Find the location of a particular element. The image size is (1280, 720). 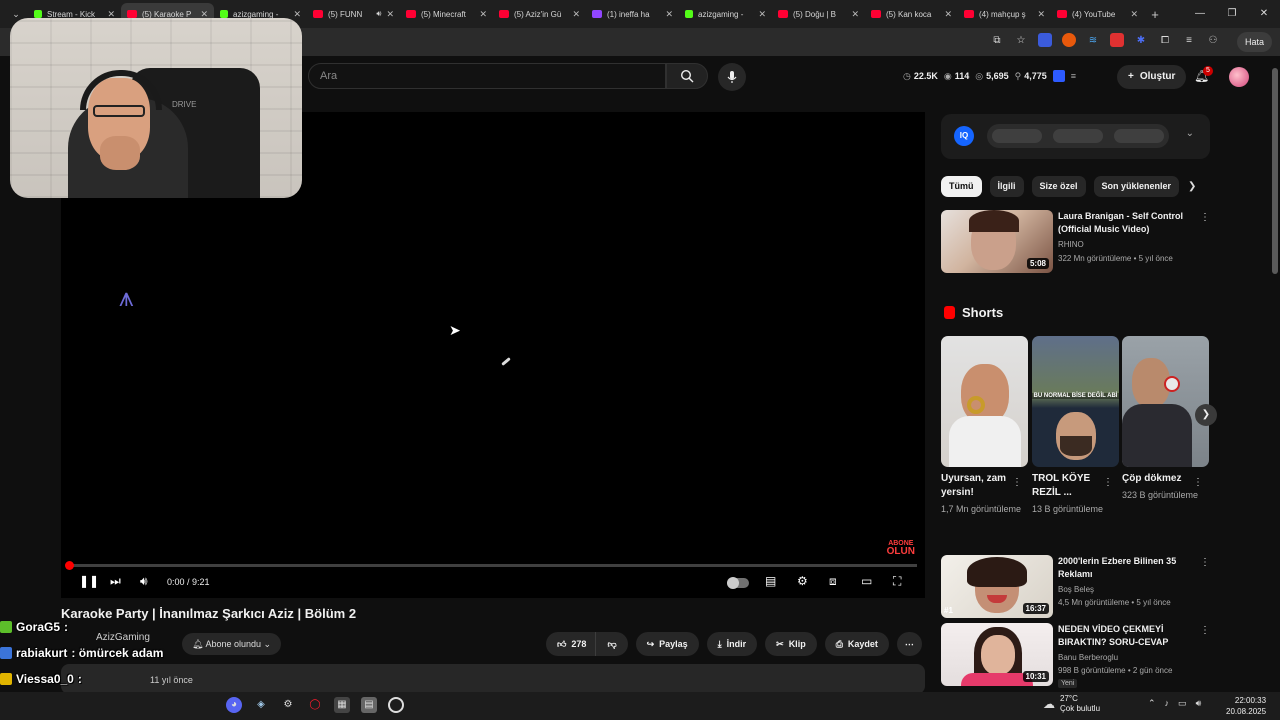

fullscreen-icon: ⛶ is located at coordinates (897, 581).